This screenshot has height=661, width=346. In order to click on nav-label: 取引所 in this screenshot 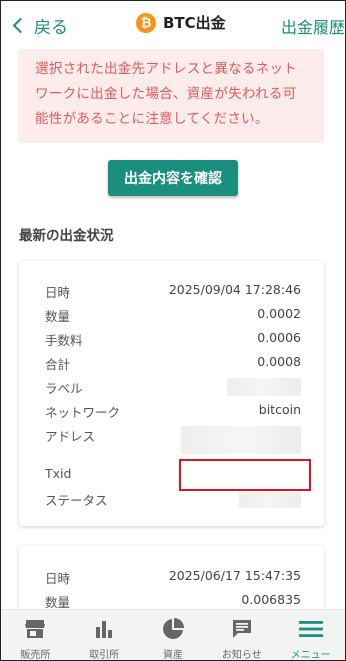, I will do `click(104, 655)`.